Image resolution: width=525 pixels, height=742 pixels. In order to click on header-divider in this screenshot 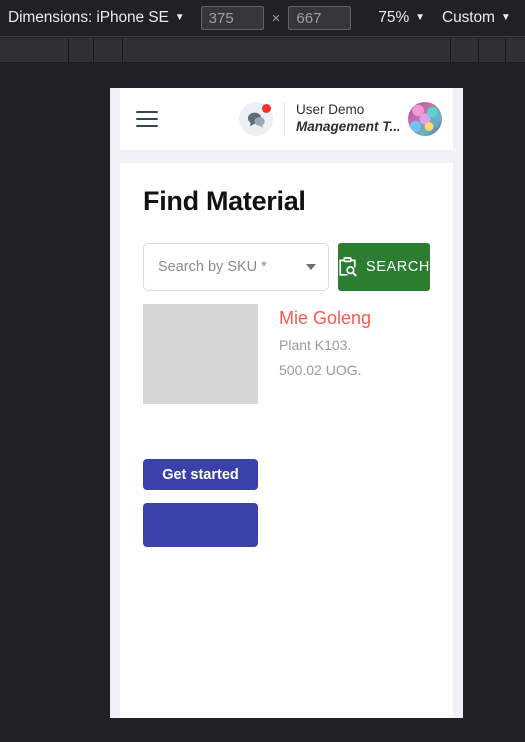, I will do `click(284, 119)`.